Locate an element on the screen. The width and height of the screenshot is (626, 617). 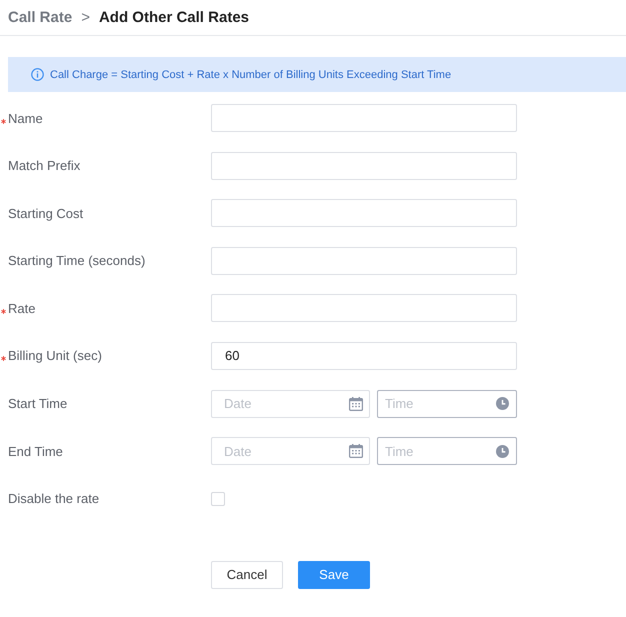
cancel-button: Cancel is located at coordinates (247, 574).